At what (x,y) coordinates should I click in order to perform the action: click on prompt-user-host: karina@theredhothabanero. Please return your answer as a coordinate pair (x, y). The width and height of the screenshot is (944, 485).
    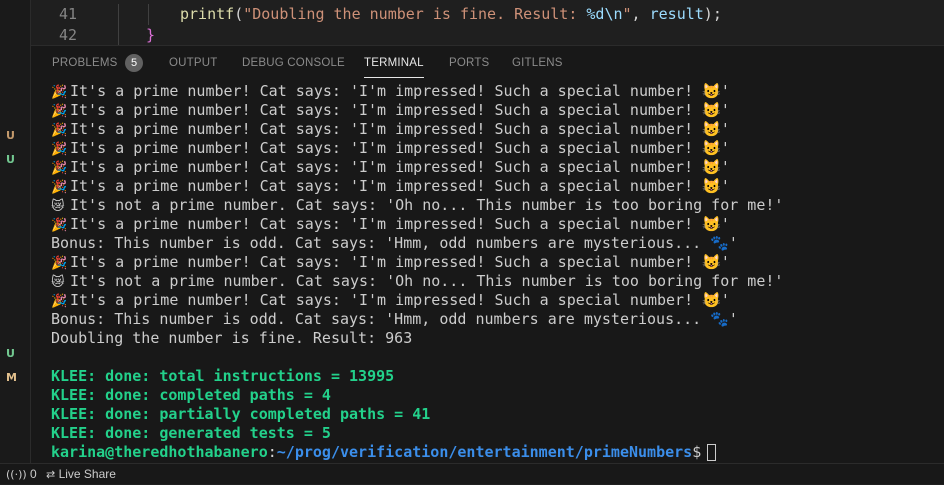
    Looking at the image, I should click on (159, 452).